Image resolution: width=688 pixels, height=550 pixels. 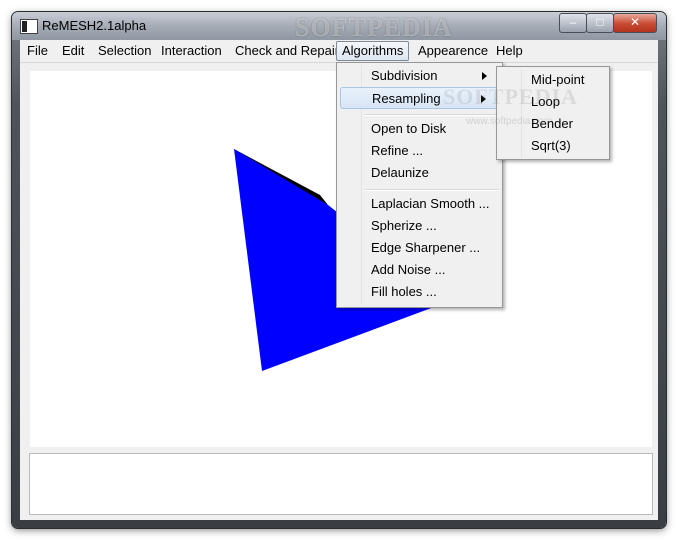 I want to click on submenu-arrow-icon, so click(x=484, y=76).